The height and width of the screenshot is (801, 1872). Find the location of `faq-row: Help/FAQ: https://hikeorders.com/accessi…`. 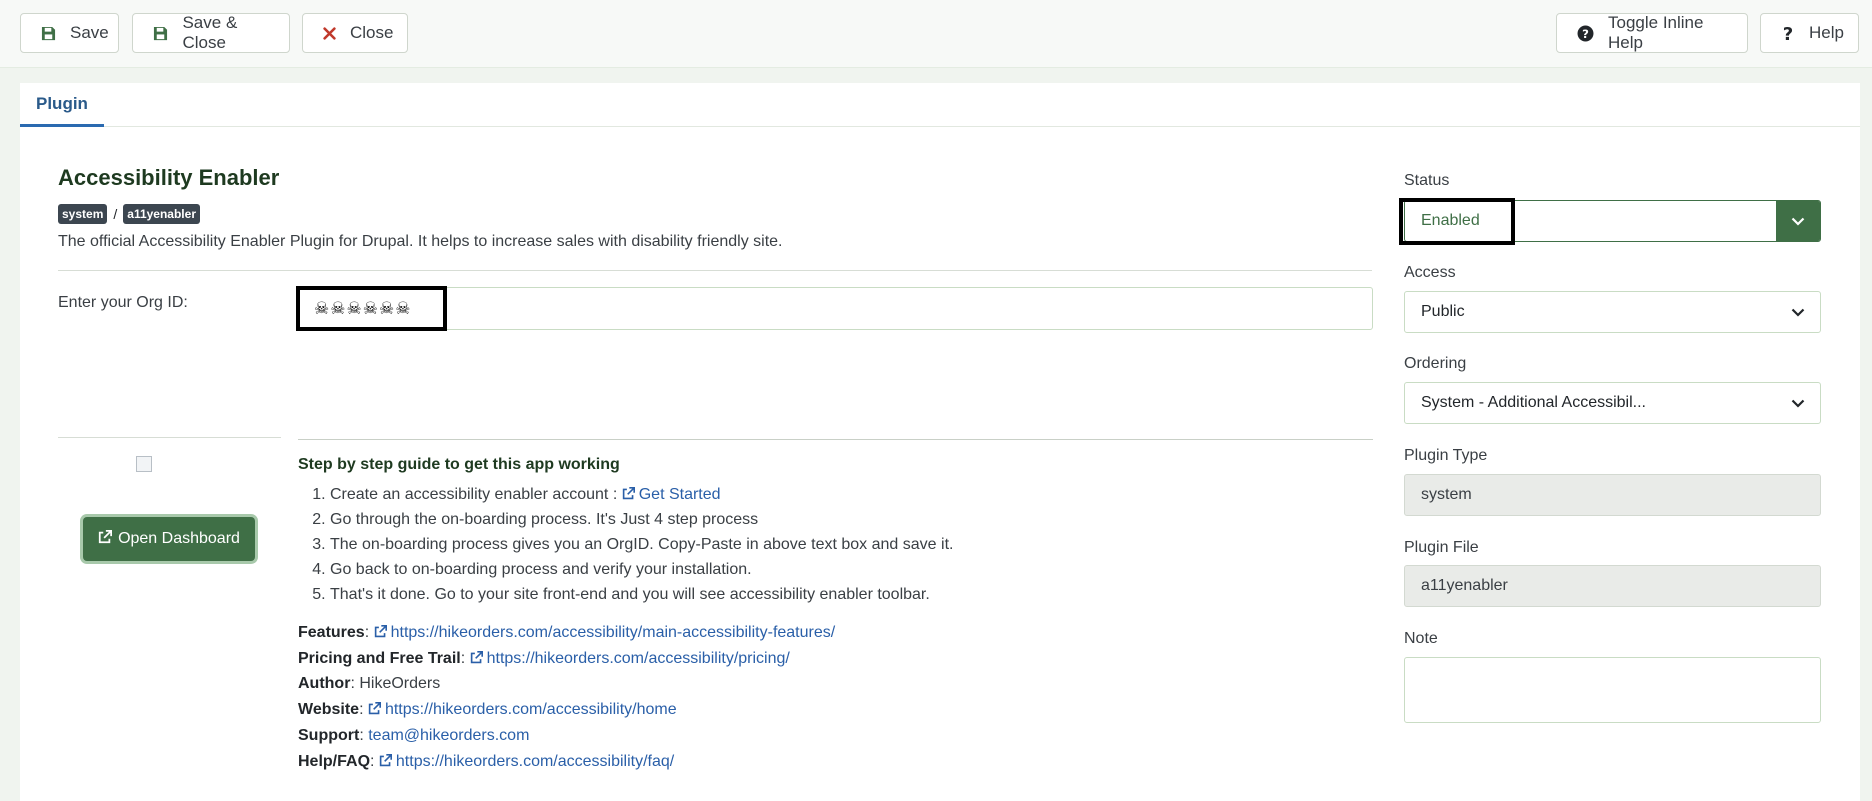

faq-row: Help/FAQ: https://hikeorders.com/accessi… is located at coordinates (486, 761).